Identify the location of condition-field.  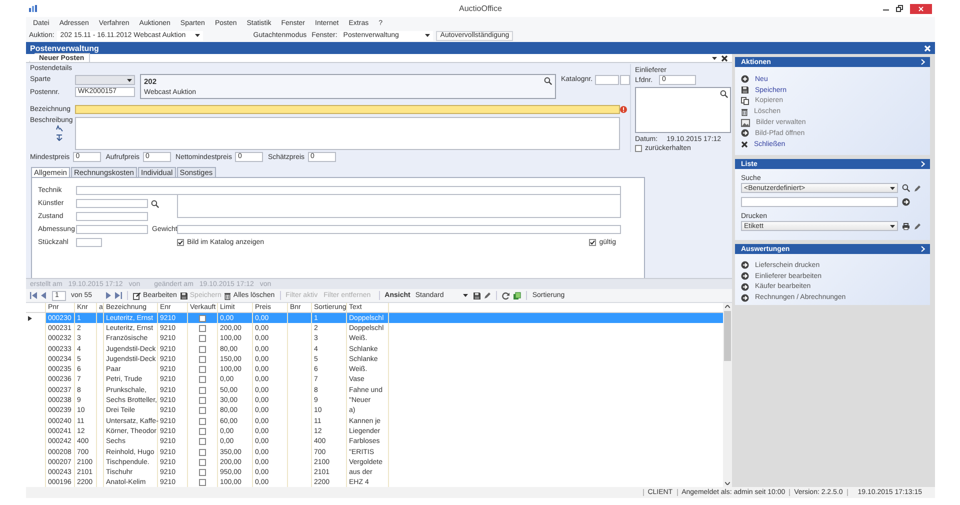
(112, 216).